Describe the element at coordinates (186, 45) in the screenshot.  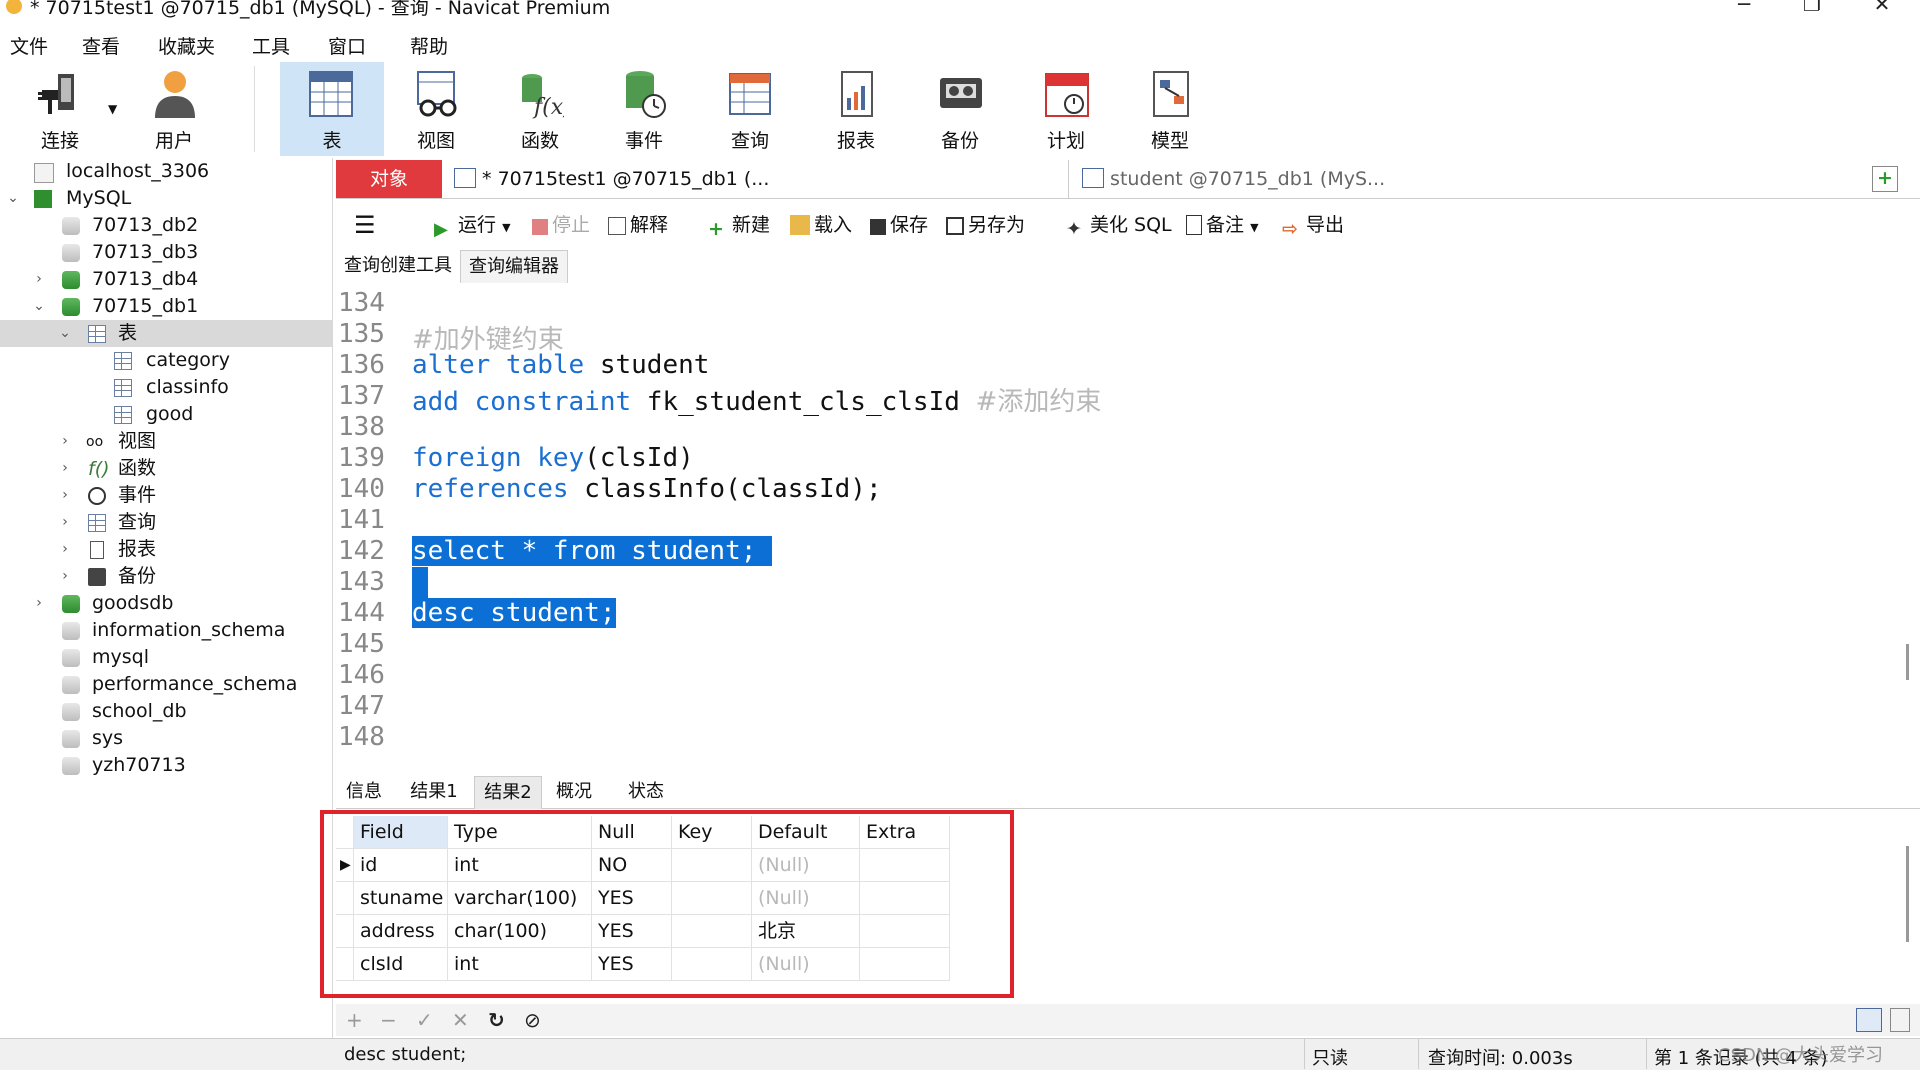
I see `menu-favorites: 收藏夹` at that location.